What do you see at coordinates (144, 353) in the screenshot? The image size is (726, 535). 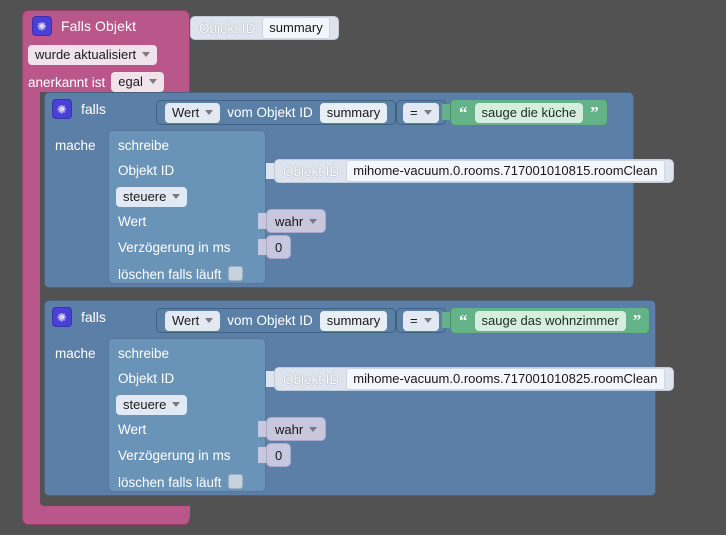 I see `write-block-2-title: schreibe` at bounding box center [144, 353].